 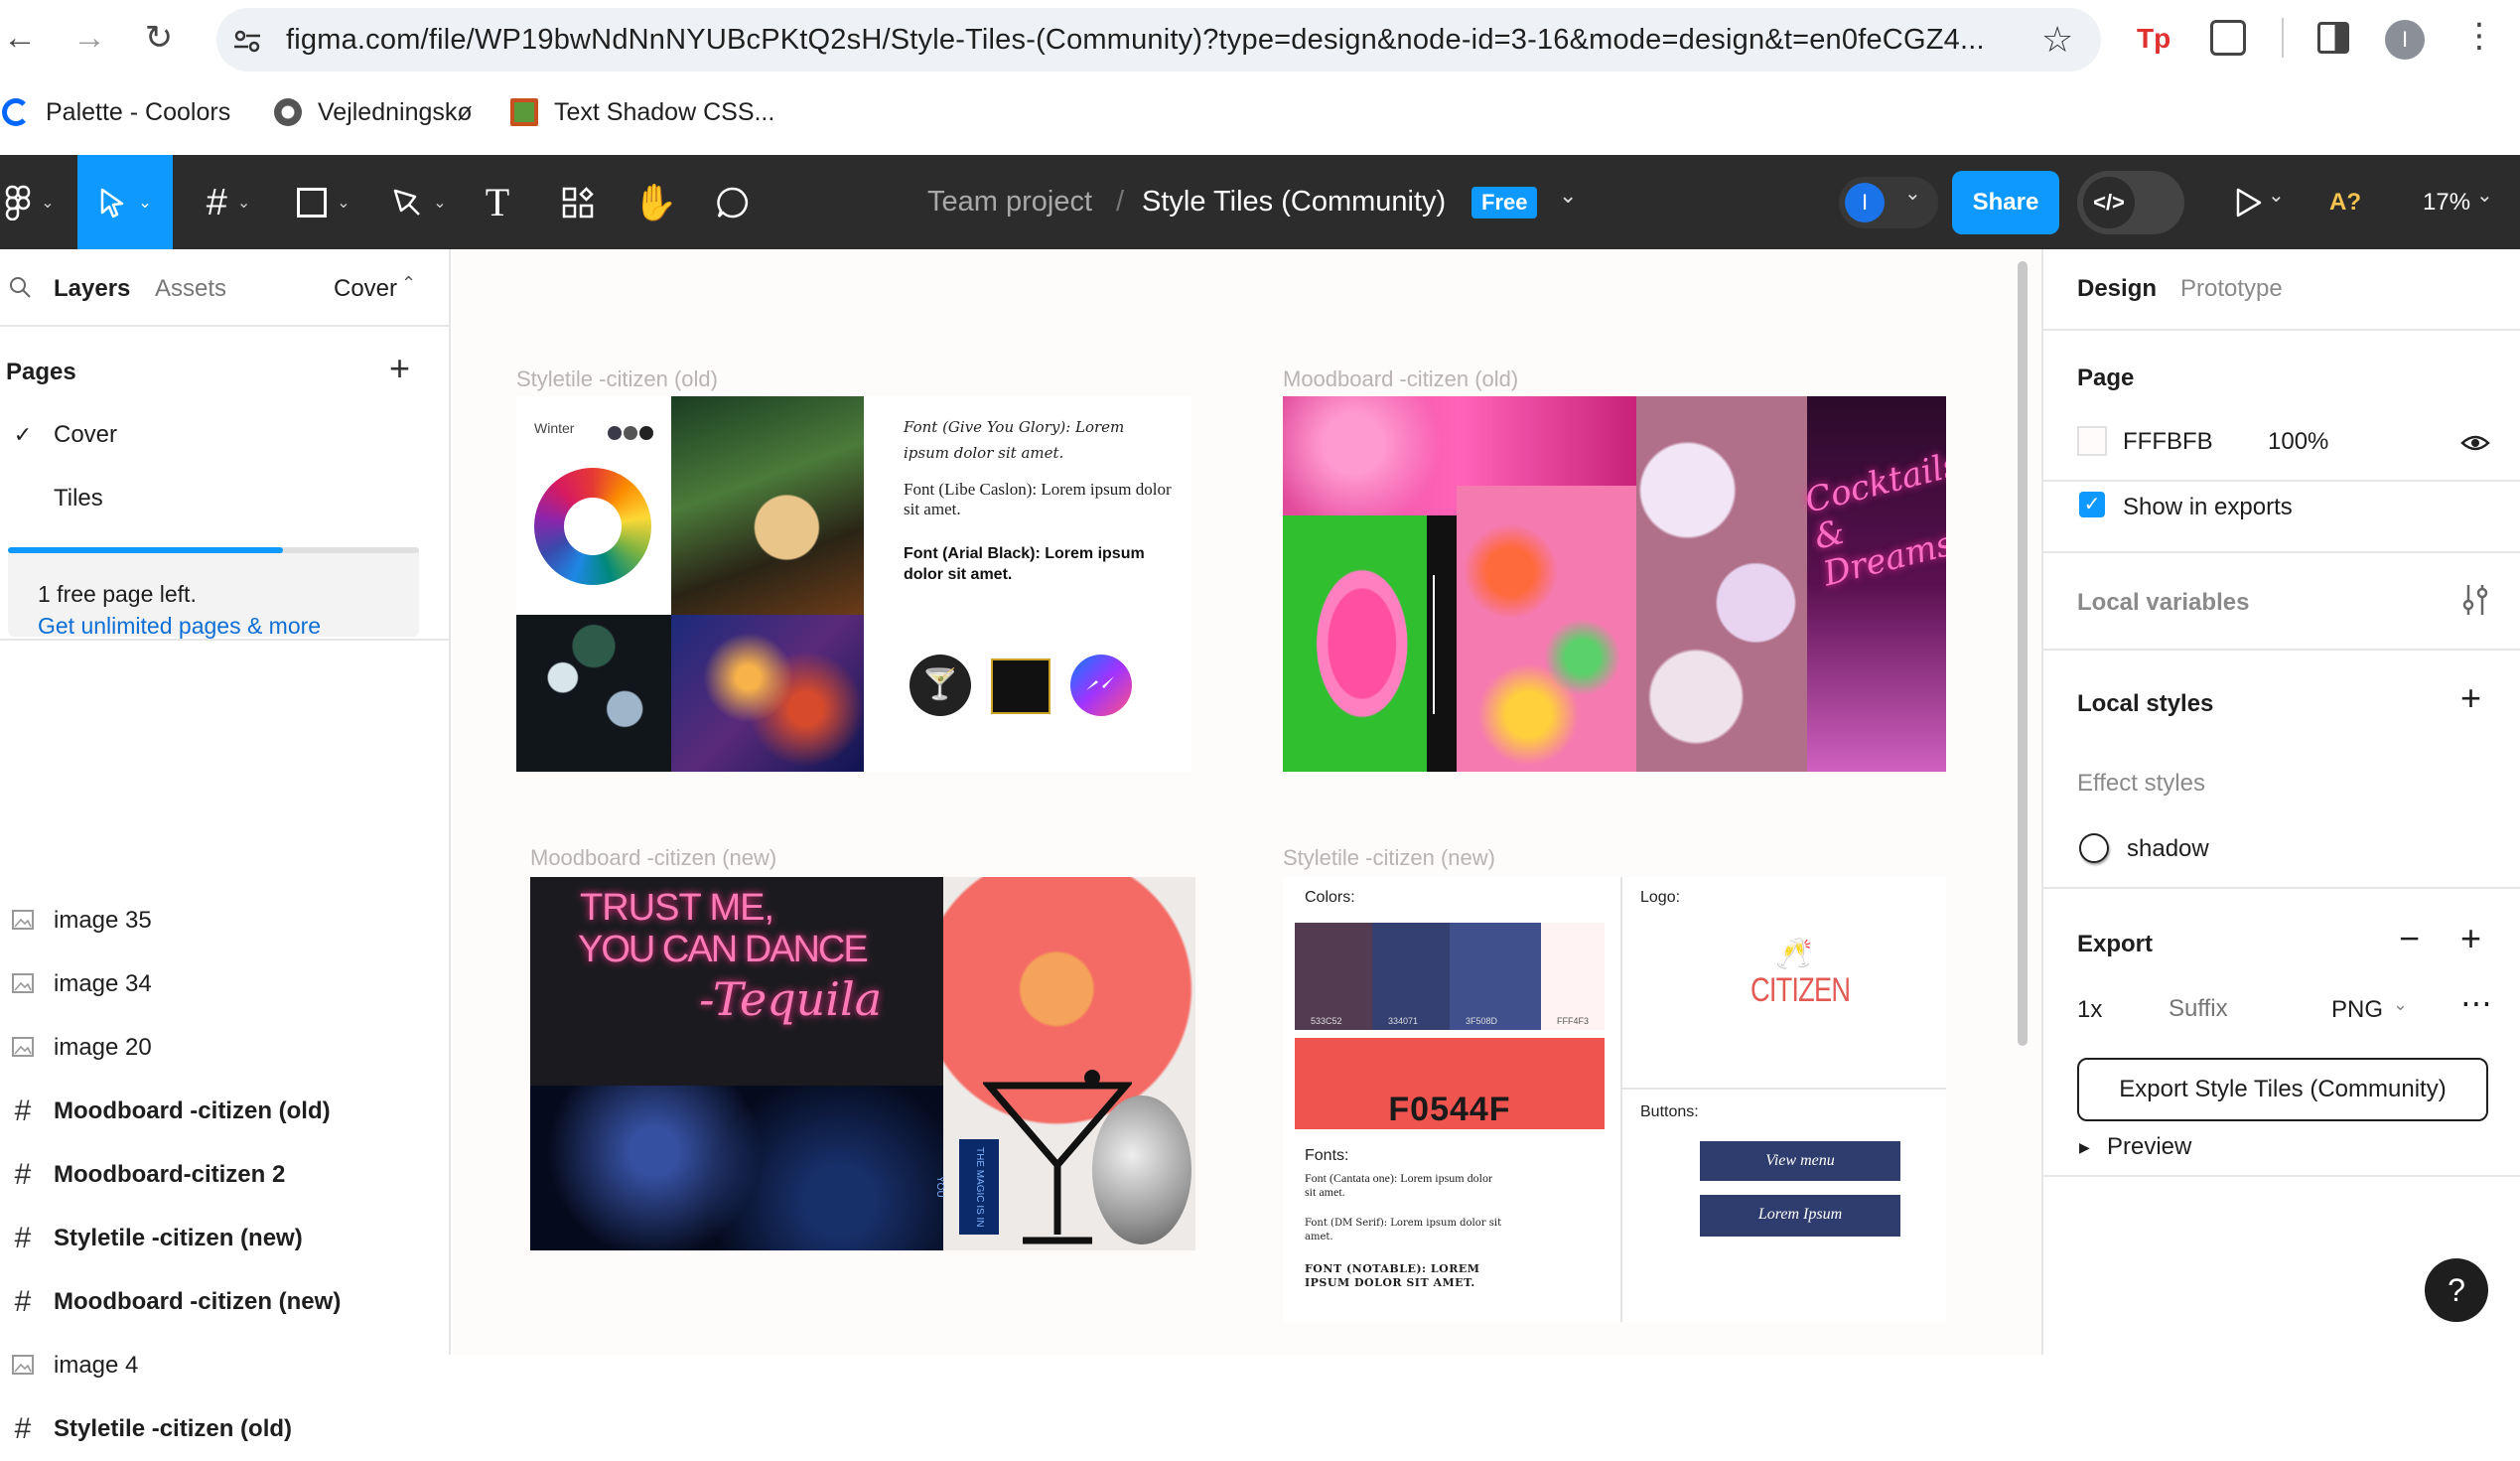 What do you see at coordinates (2333, 38) in the screenshot?
I see `side-panel-icon` at bounding box center [2333, 38].